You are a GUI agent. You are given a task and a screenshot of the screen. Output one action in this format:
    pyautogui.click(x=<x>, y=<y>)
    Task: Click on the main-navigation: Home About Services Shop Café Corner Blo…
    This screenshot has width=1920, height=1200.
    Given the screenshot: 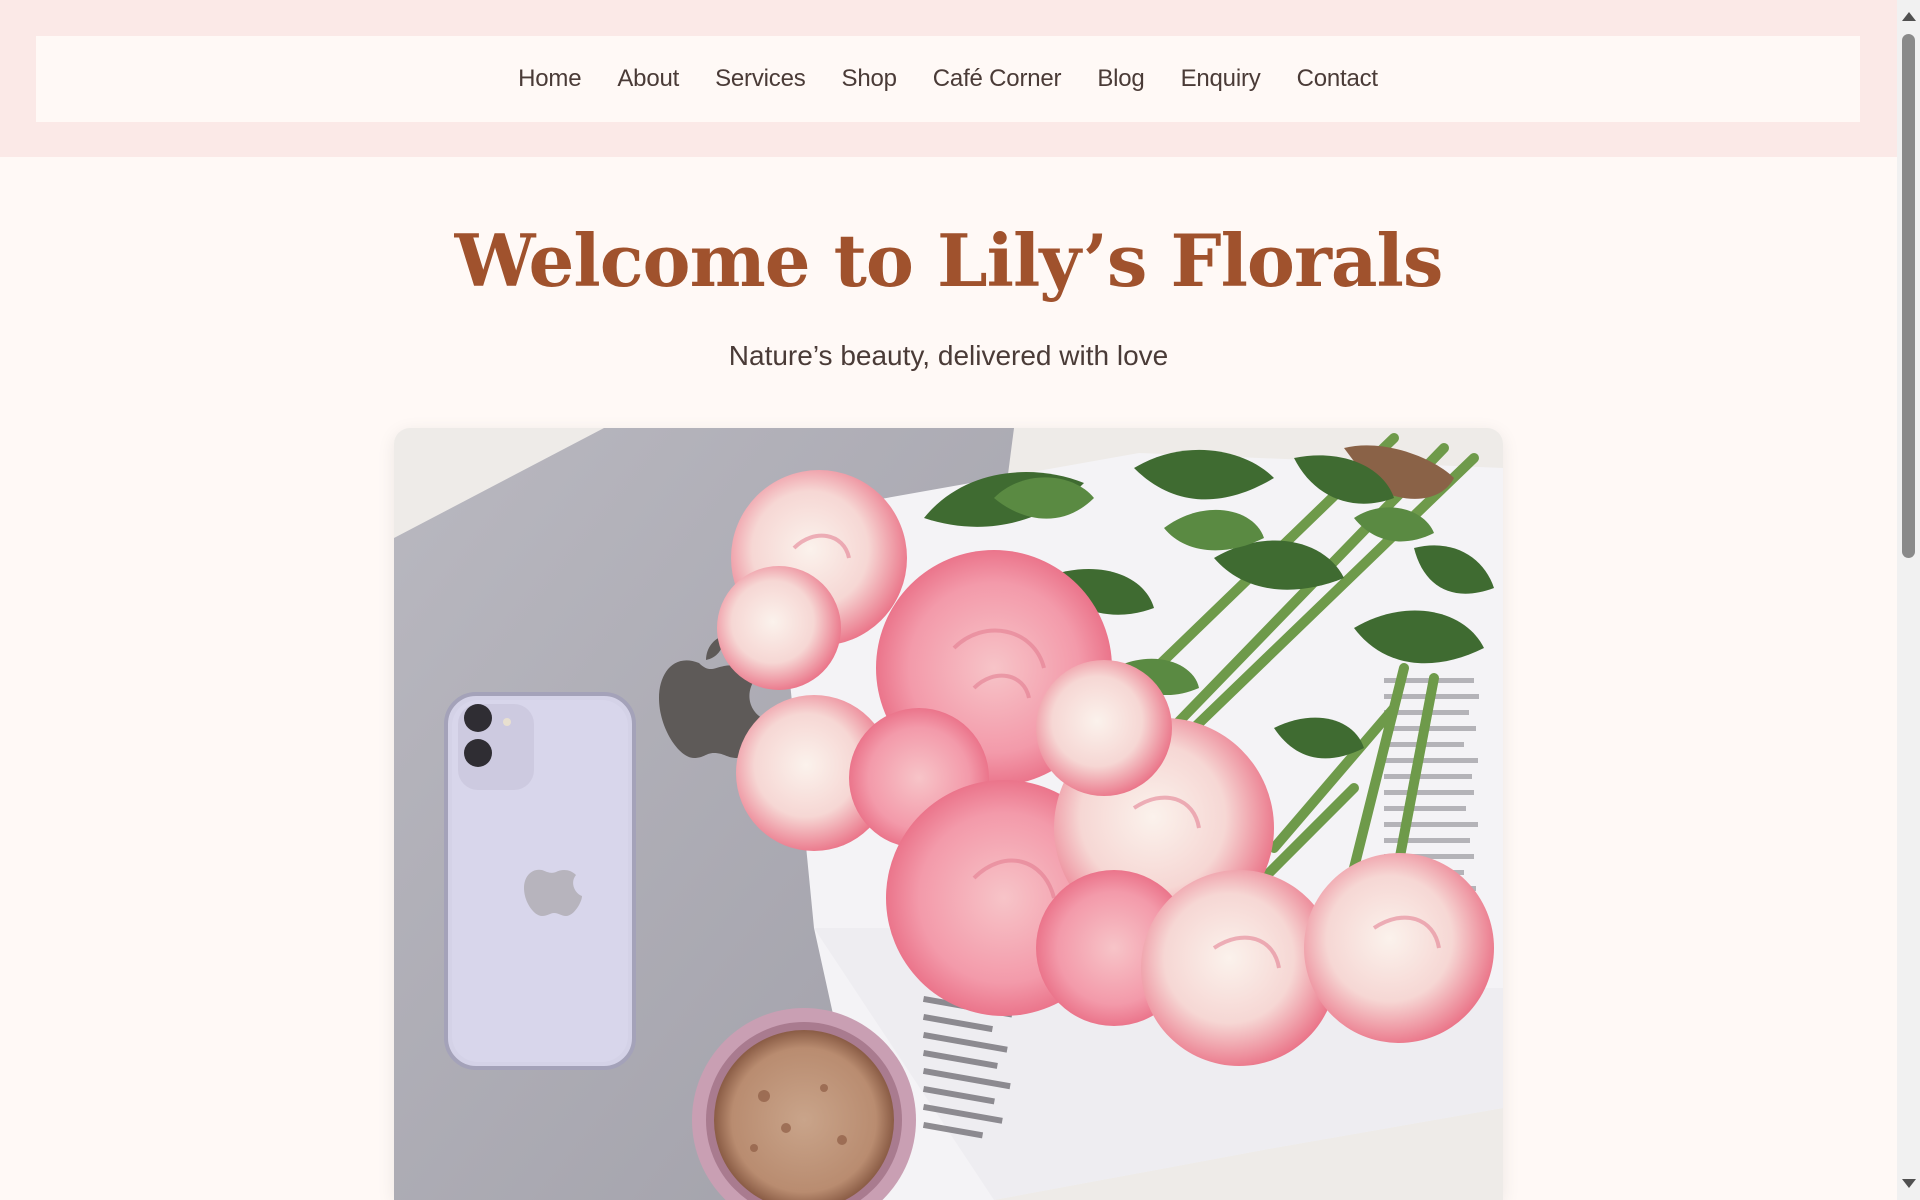 What is the action you would take?
    pyautogui.click(x=948, y=79)
    